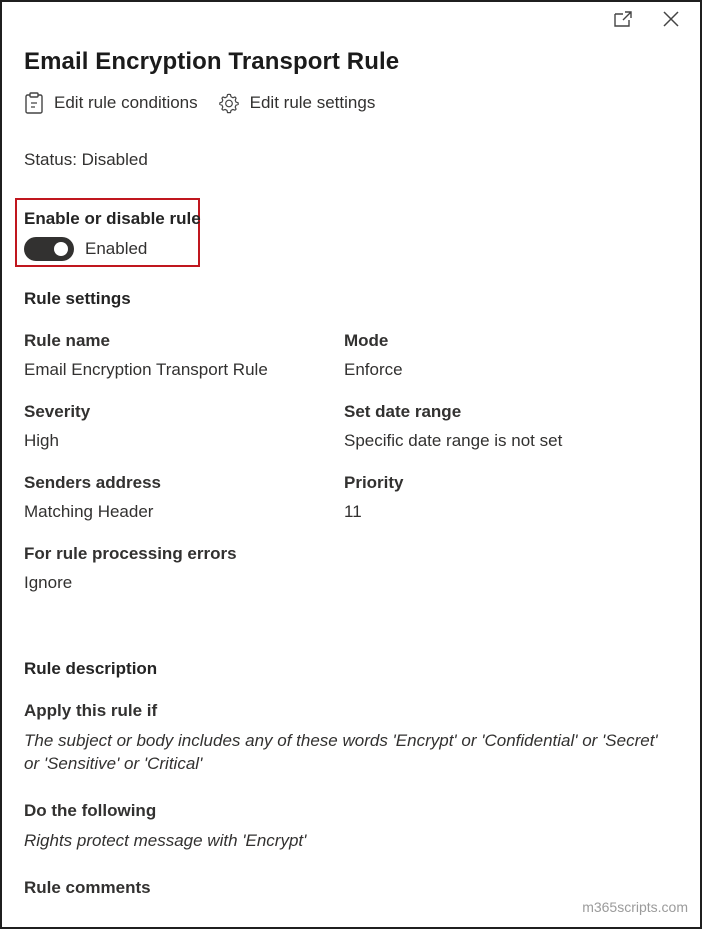 This screenshot has width=702, height=929. Describe the element at coordinates (366, 340) in the screenshot. I see `mode-label: Mode` at that location.